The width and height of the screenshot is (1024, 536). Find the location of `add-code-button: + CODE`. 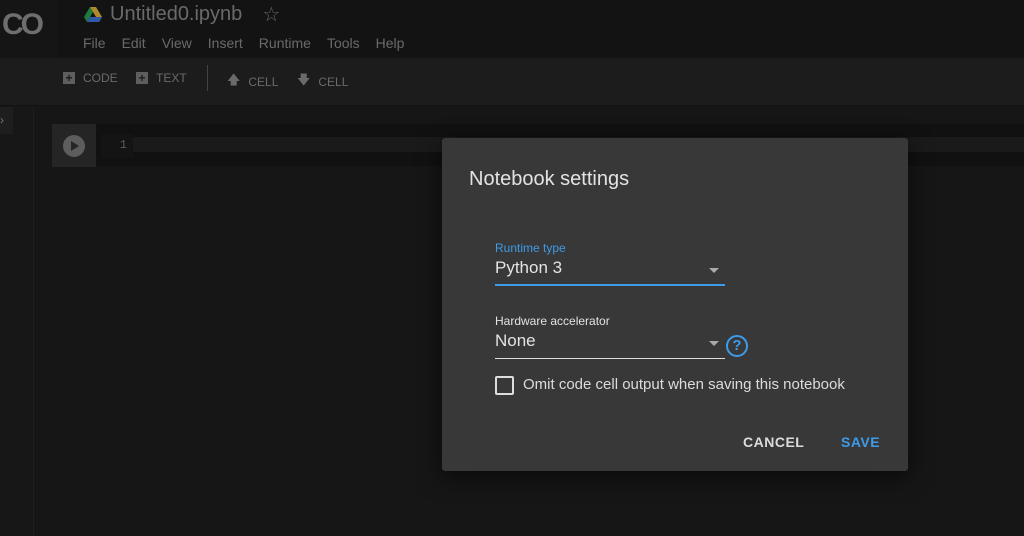

add-code-button: + CODE is located at coordinates (90, 78).